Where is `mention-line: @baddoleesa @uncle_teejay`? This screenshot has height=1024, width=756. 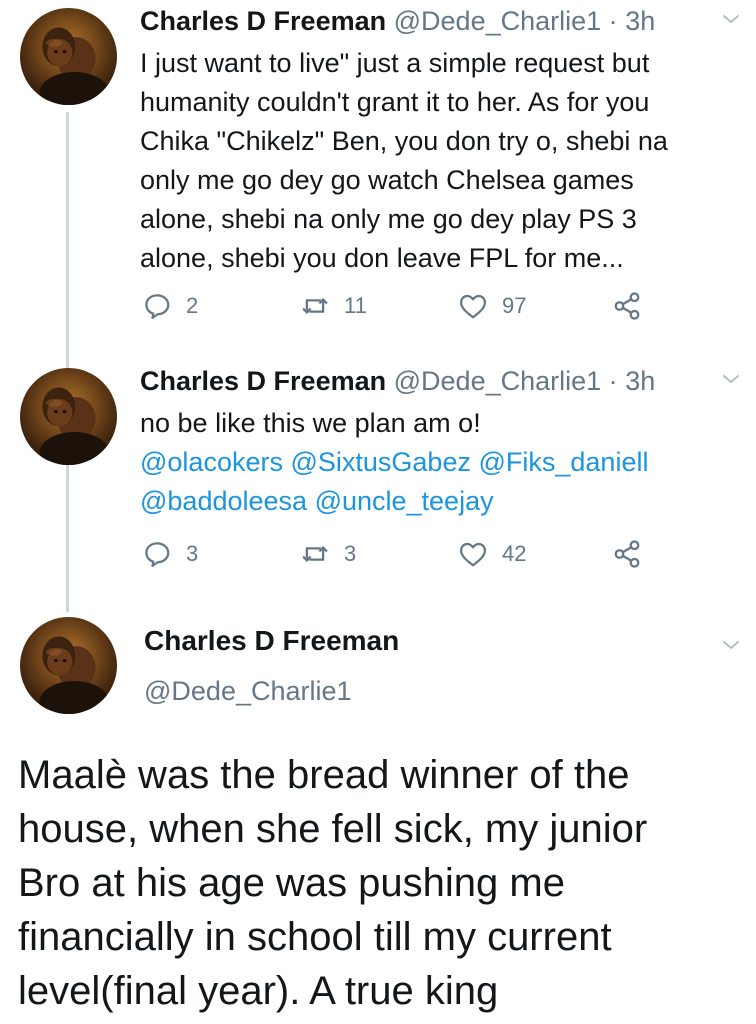
mention-line: @baddoleesa @uncle_teejay is located at coordinates (440, 501).